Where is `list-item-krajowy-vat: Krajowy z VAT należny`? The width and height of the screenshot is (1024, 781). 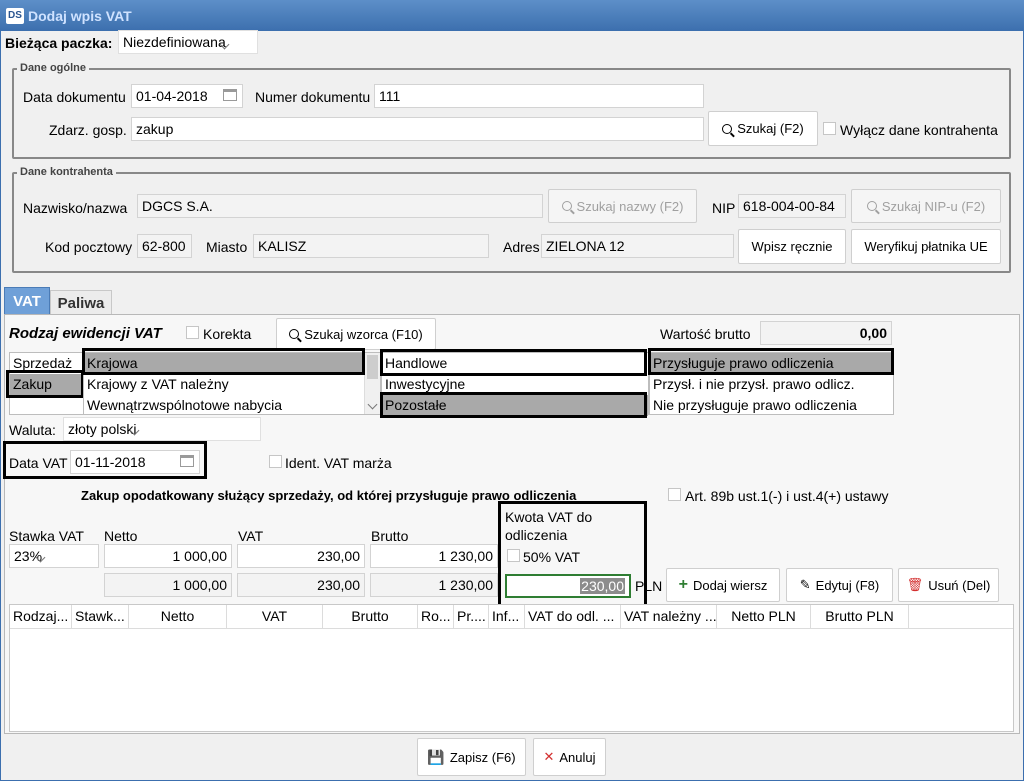
list-item-krajowy-vat: Krajowy z VAT należny is located at coordinates (224, 384).